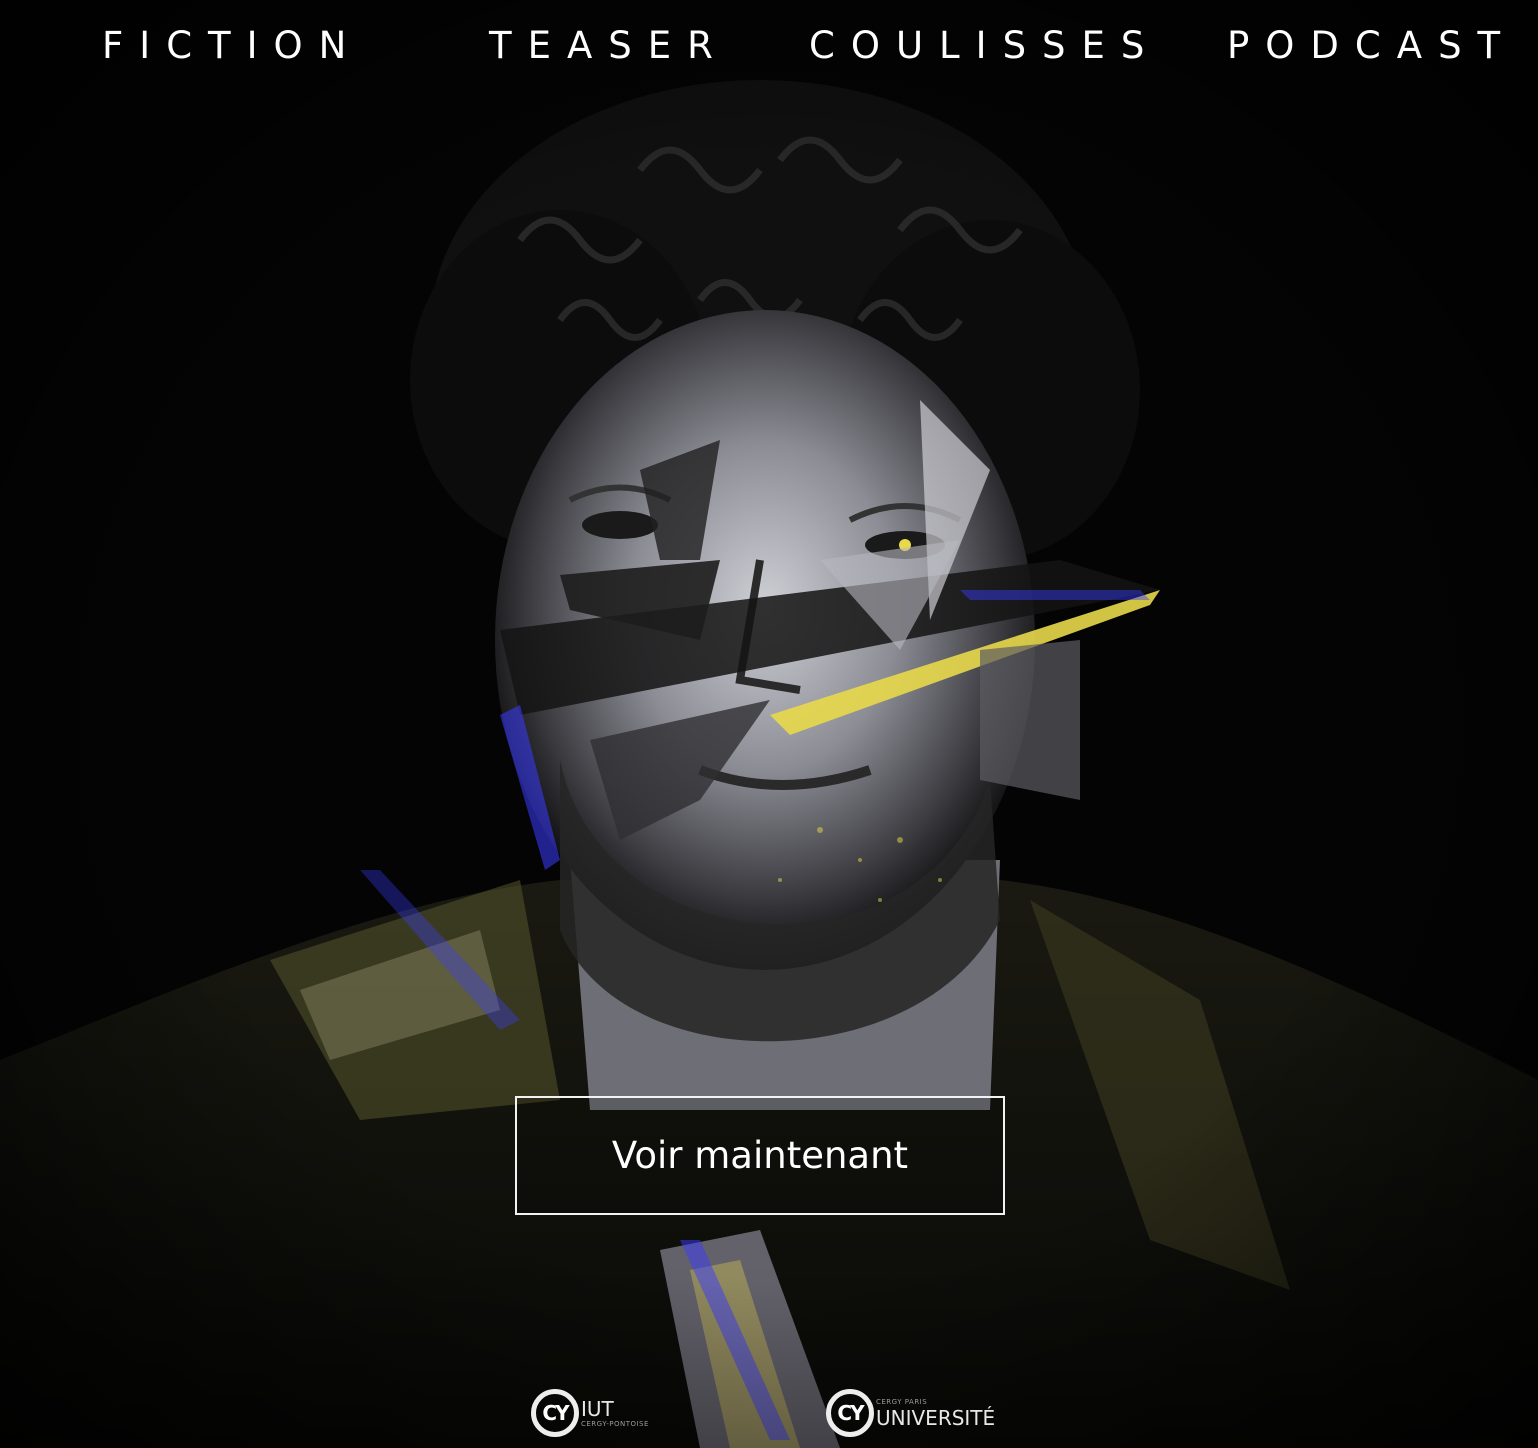  What do you see at coordinates (597, 1408) in the screenshot?
I see `iut-logo-name: IUT` at bounding box center [597, 1408].